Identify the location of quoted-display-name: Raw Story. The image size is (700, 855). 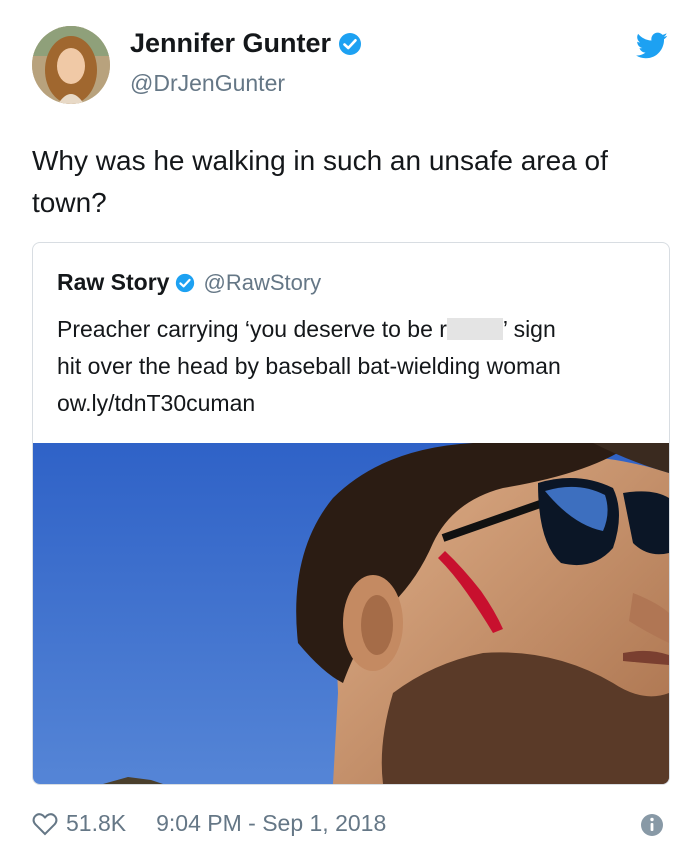
(113, 282).